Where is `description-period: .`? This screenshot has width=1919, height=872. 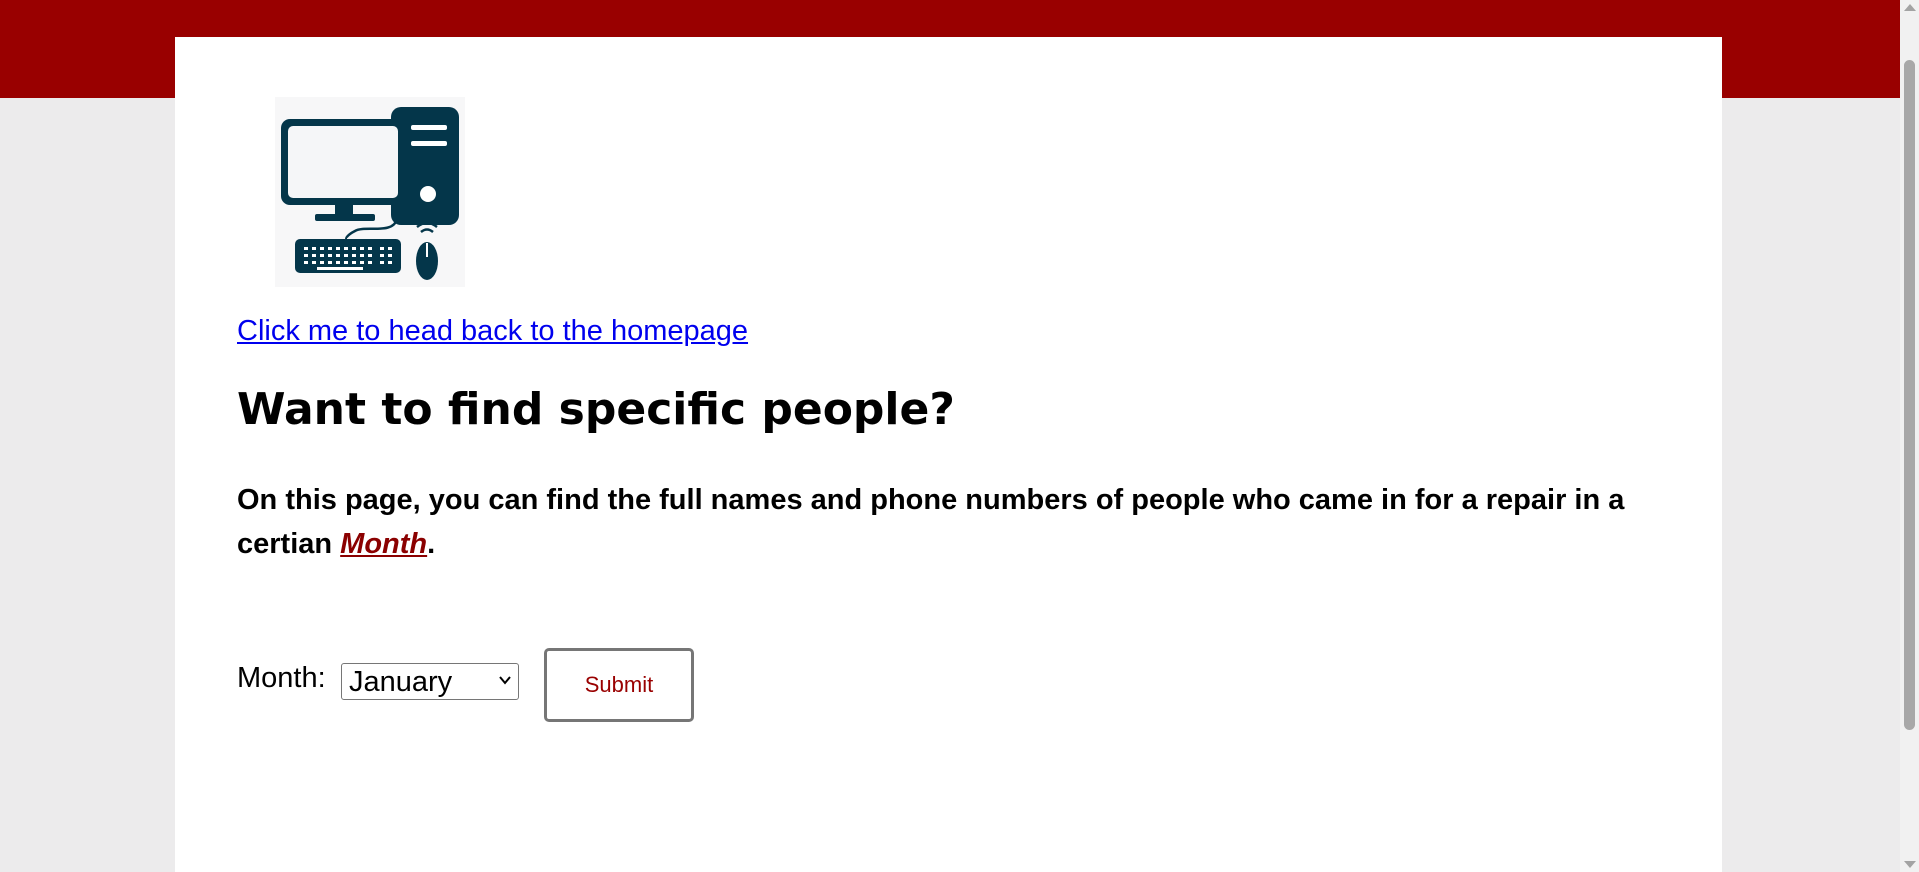
description-period: . is located at coordinates (431, 544).